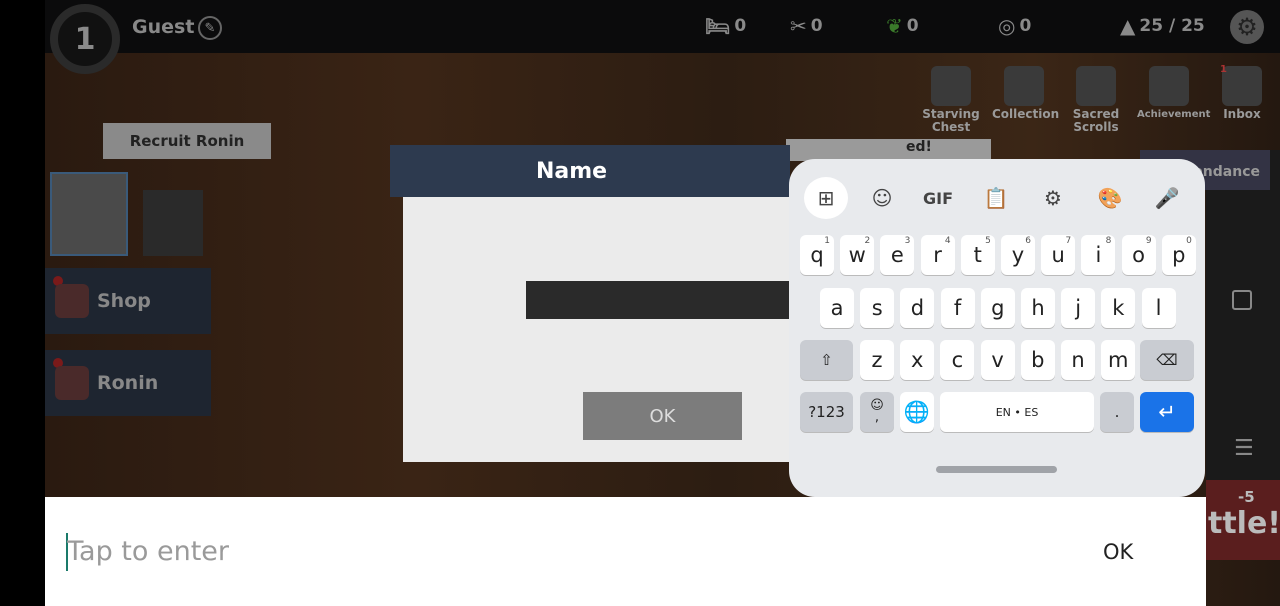 The width and height of the screenshot is (1280, 606). Describe the element at coordinates (988, 241) in the screenshot. I see `key-hint: 5` at that location.